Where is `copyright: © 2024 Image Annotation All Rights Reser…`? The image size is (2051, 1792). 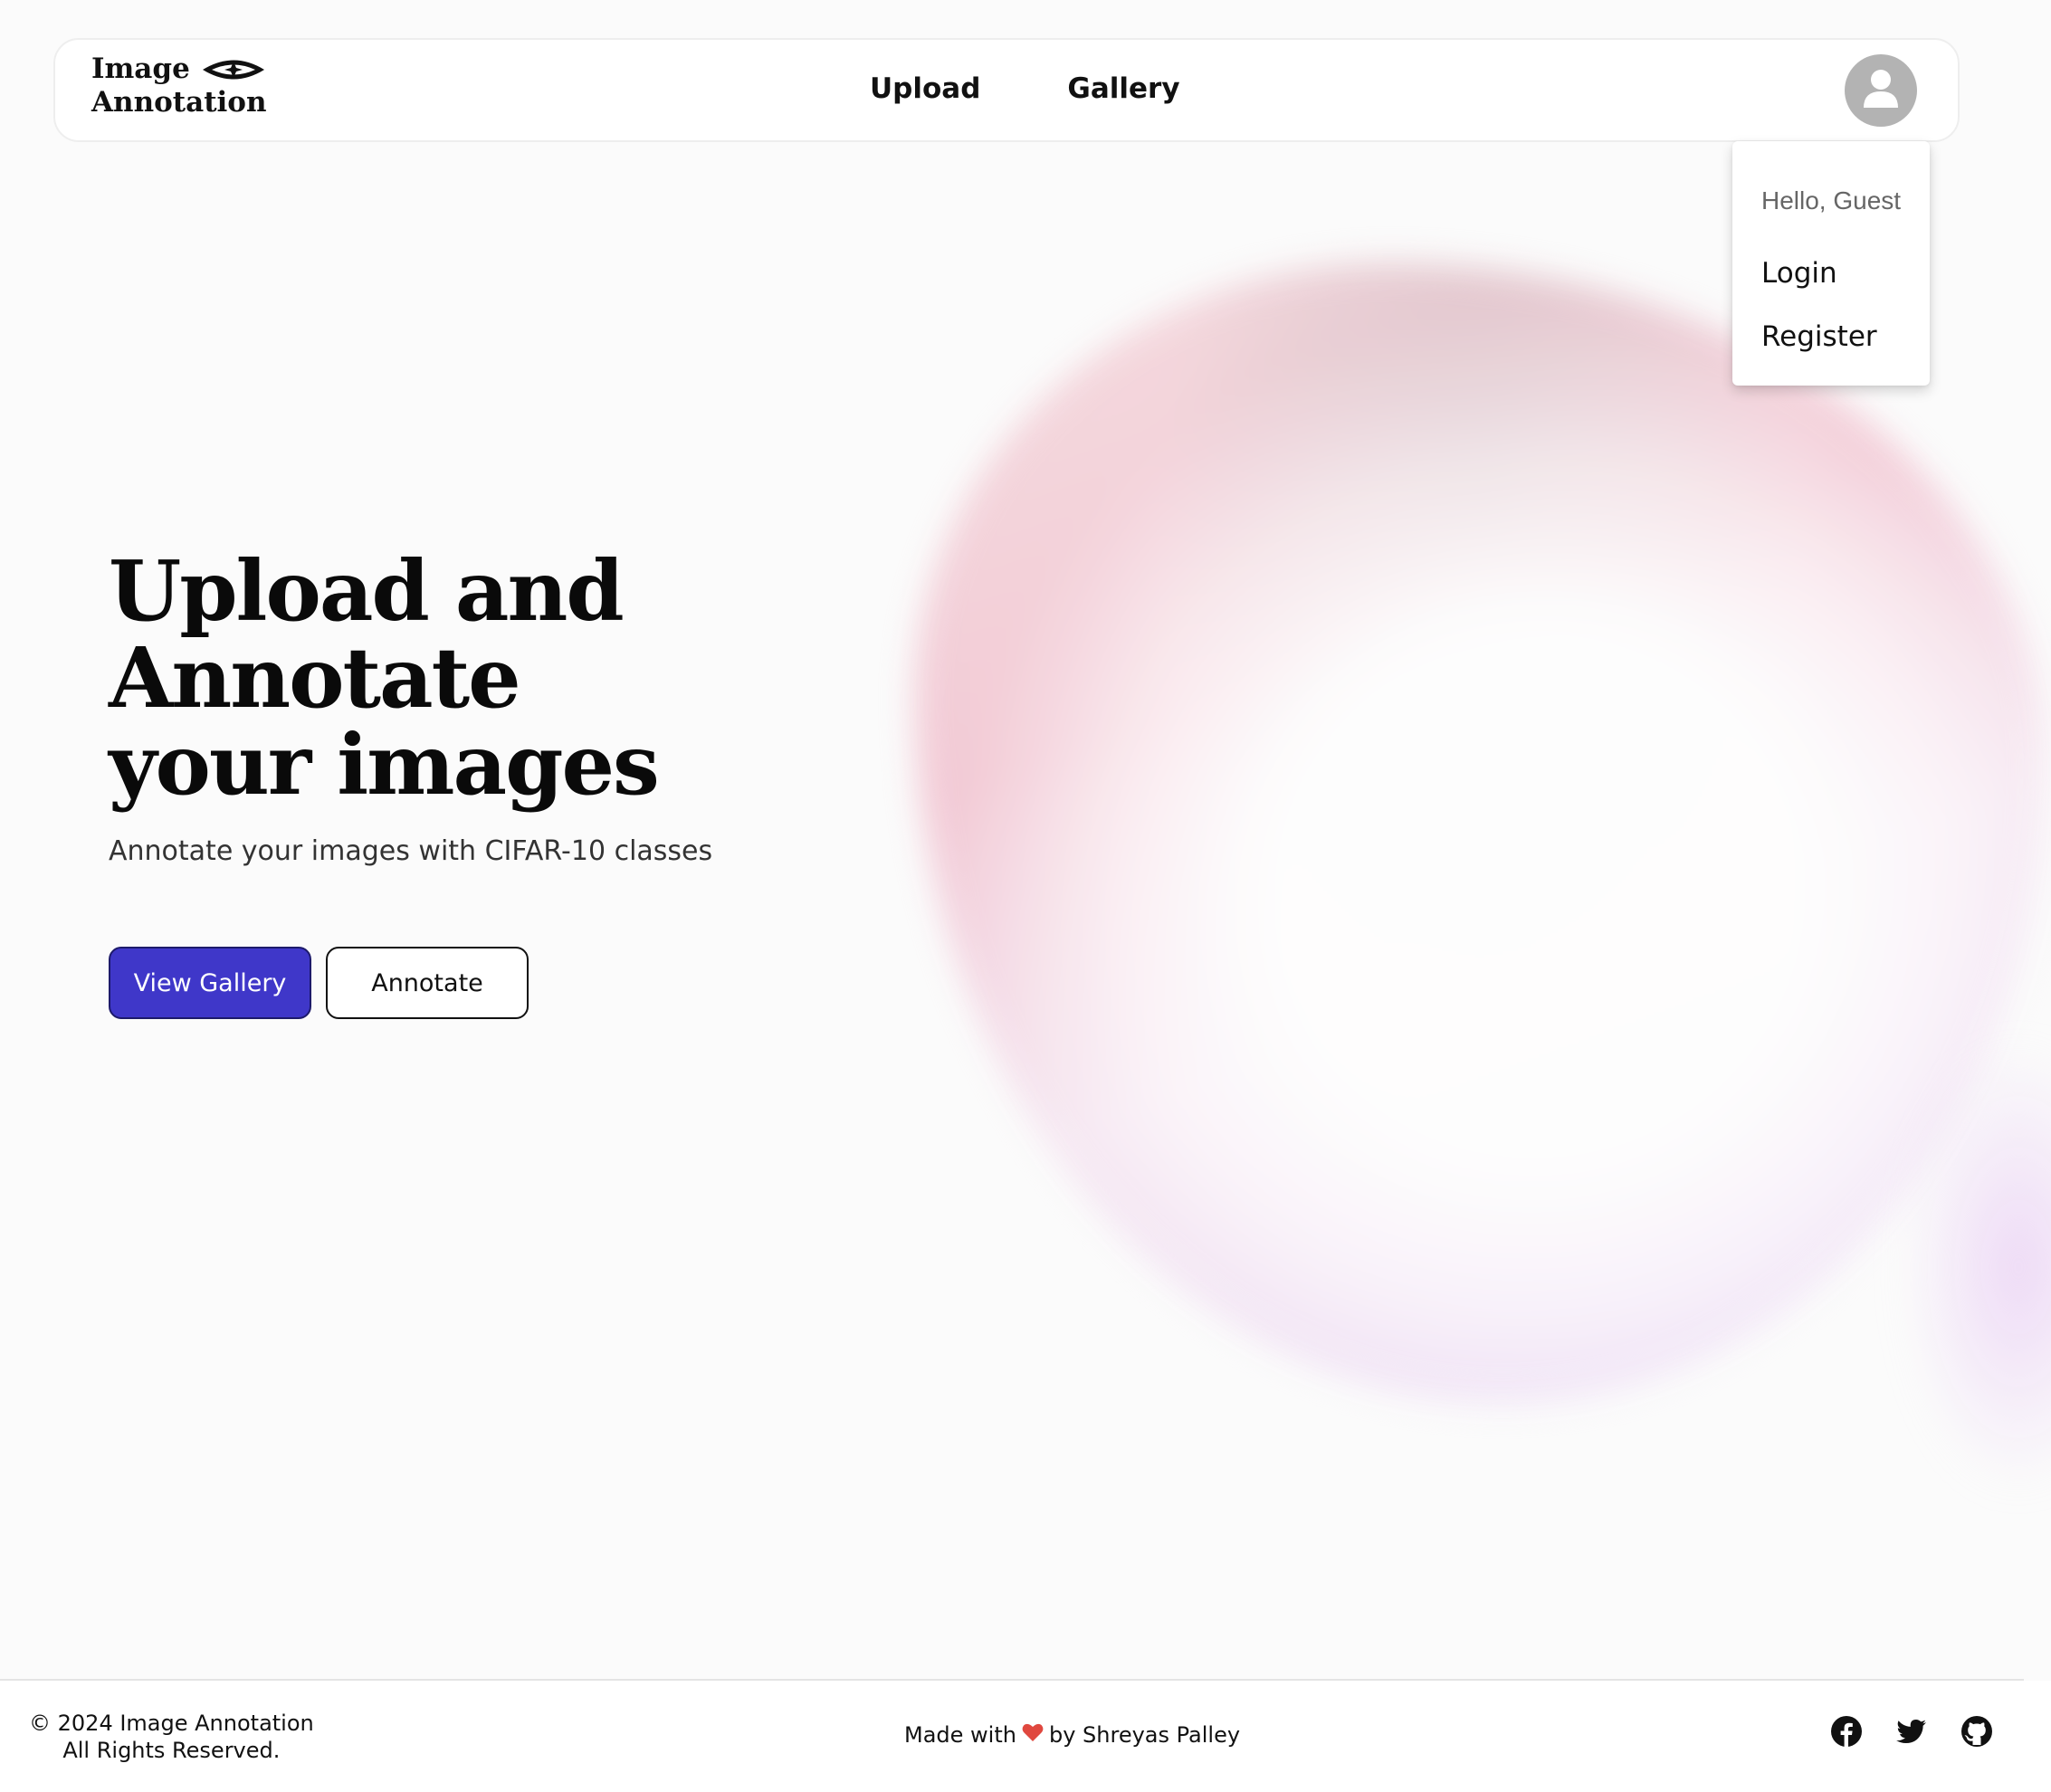
copyright: © 2024 Image Annotation All Rights Reser… is located at coordinates (171, 1737).